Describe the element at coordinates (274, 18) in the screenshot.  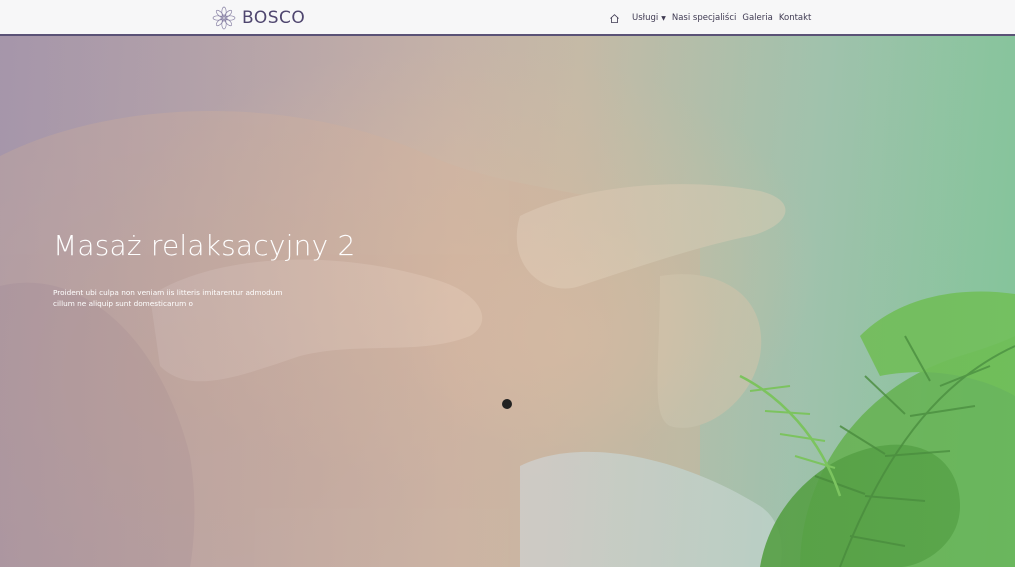
I see `brand-name: BOSCO` at that location.